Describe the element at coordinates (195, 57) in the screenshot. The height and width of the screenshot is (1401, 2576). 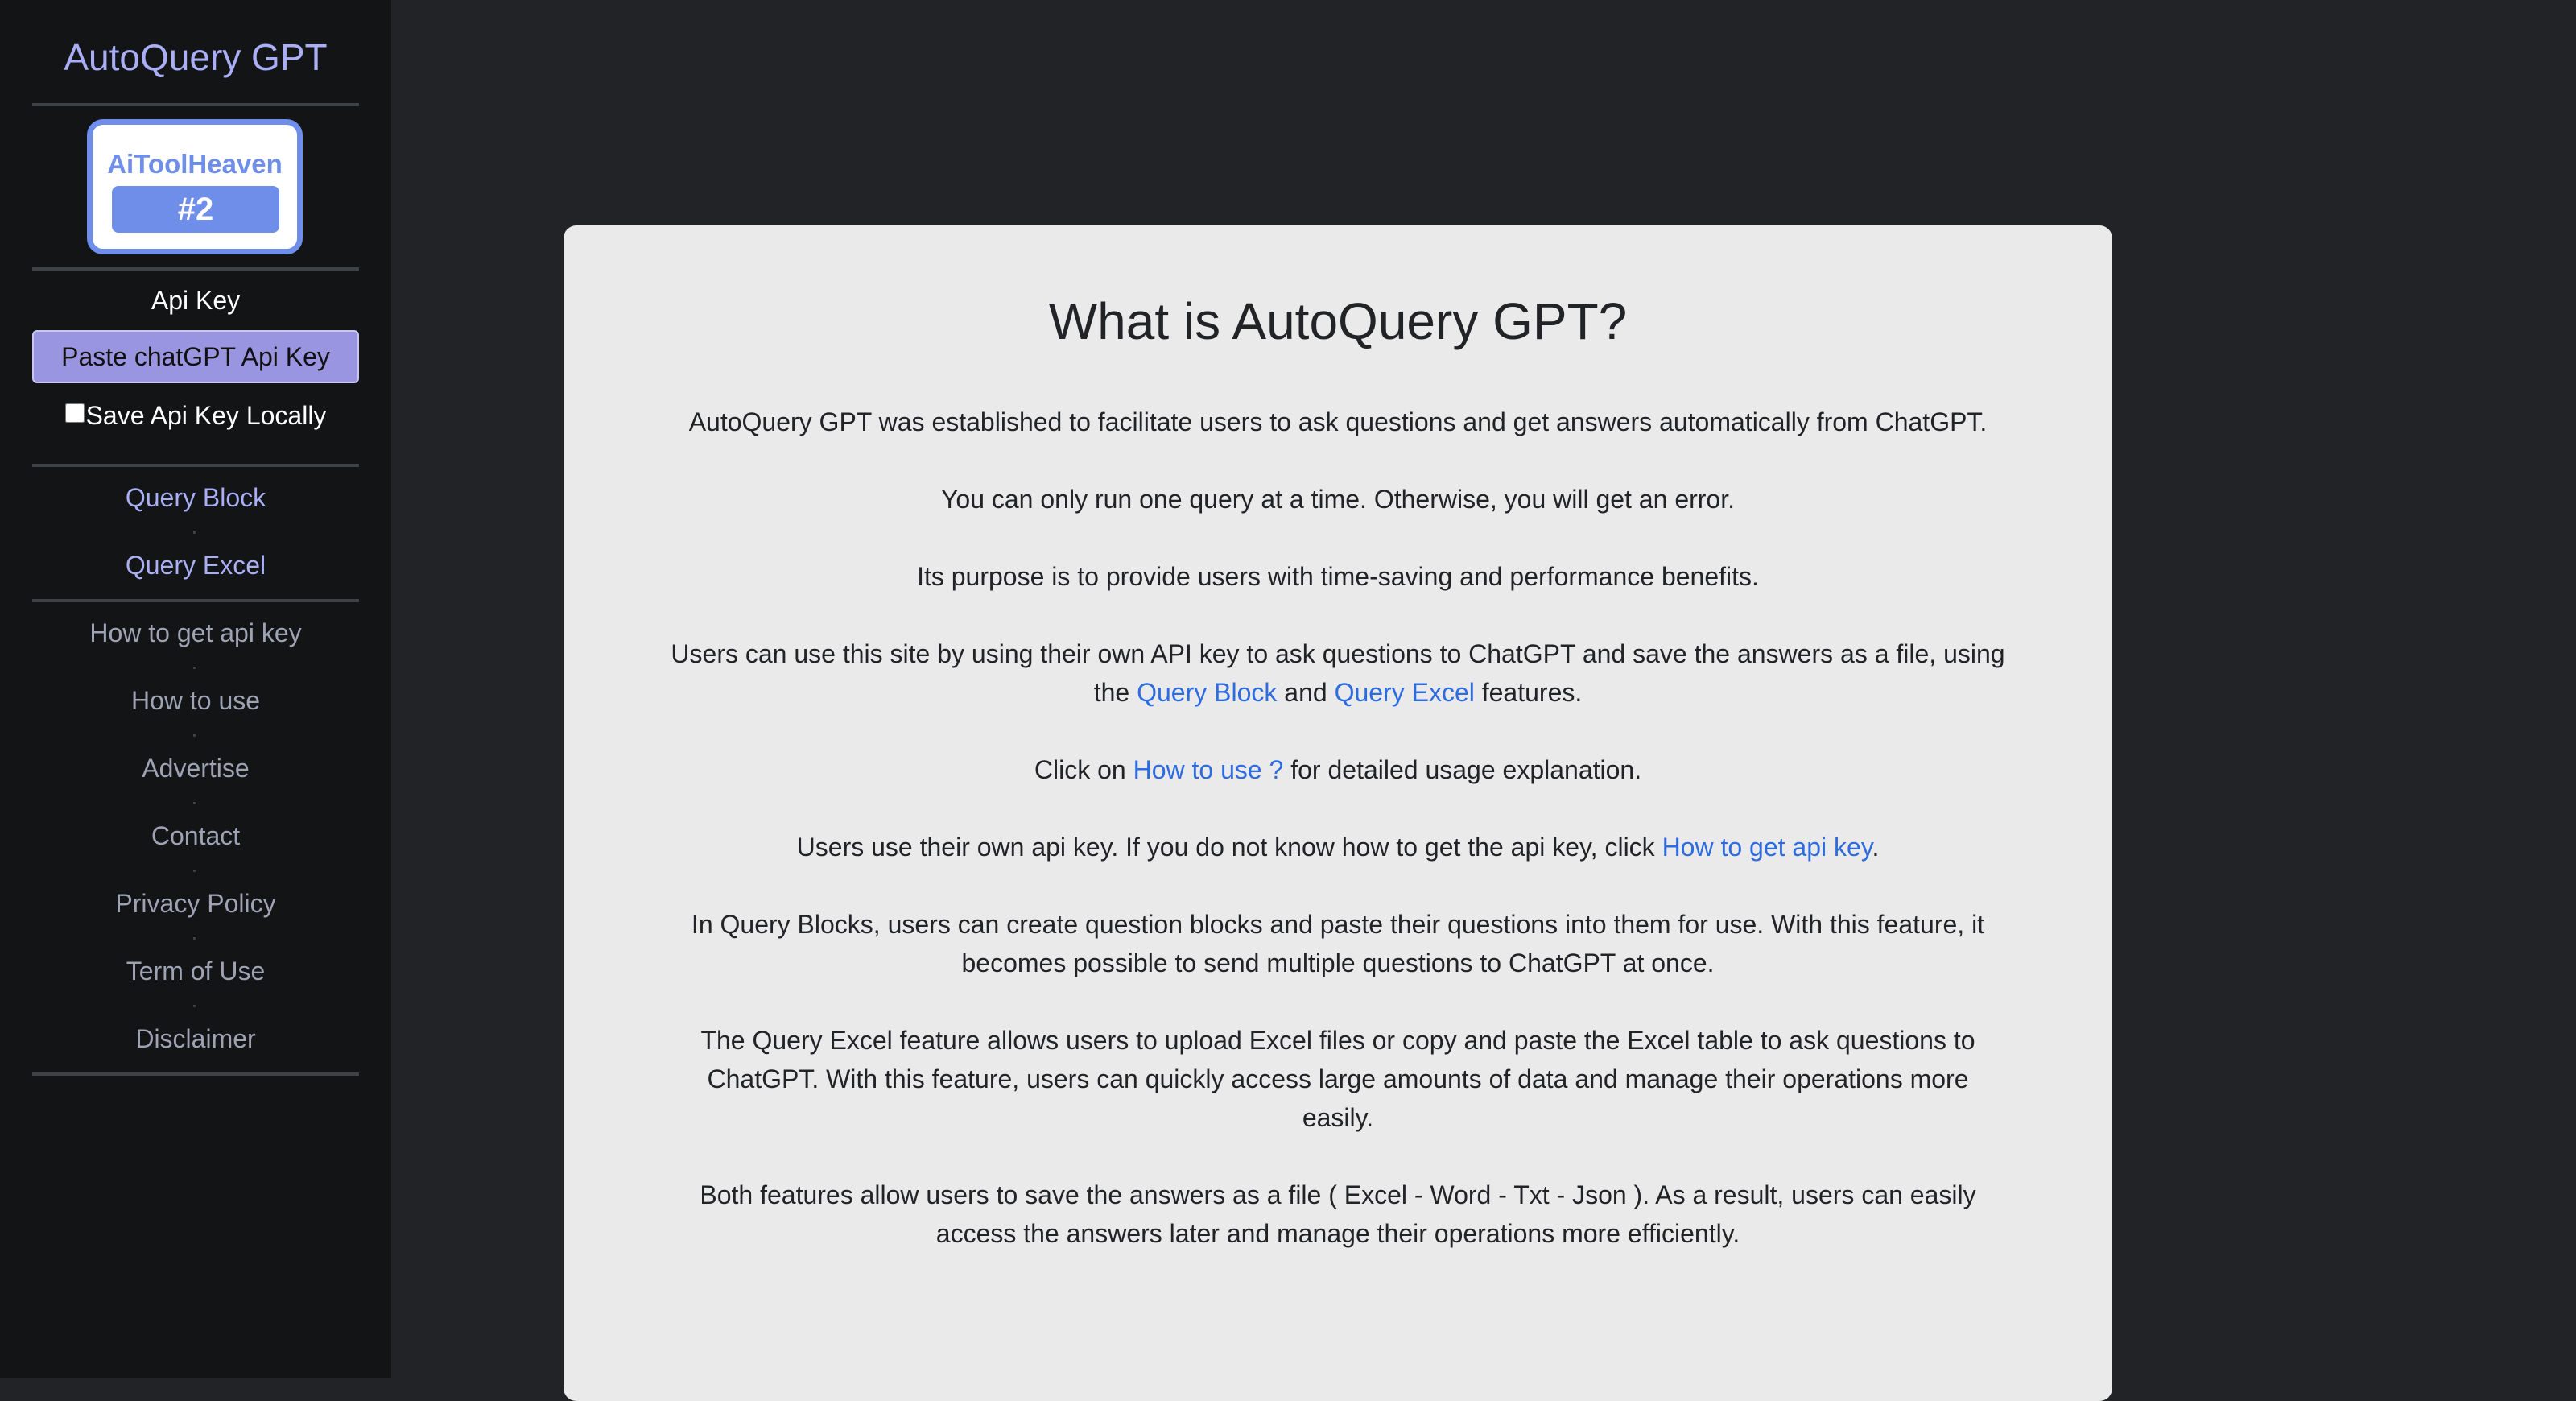
I see `brand-title: AutoQuery GPT` at that location.